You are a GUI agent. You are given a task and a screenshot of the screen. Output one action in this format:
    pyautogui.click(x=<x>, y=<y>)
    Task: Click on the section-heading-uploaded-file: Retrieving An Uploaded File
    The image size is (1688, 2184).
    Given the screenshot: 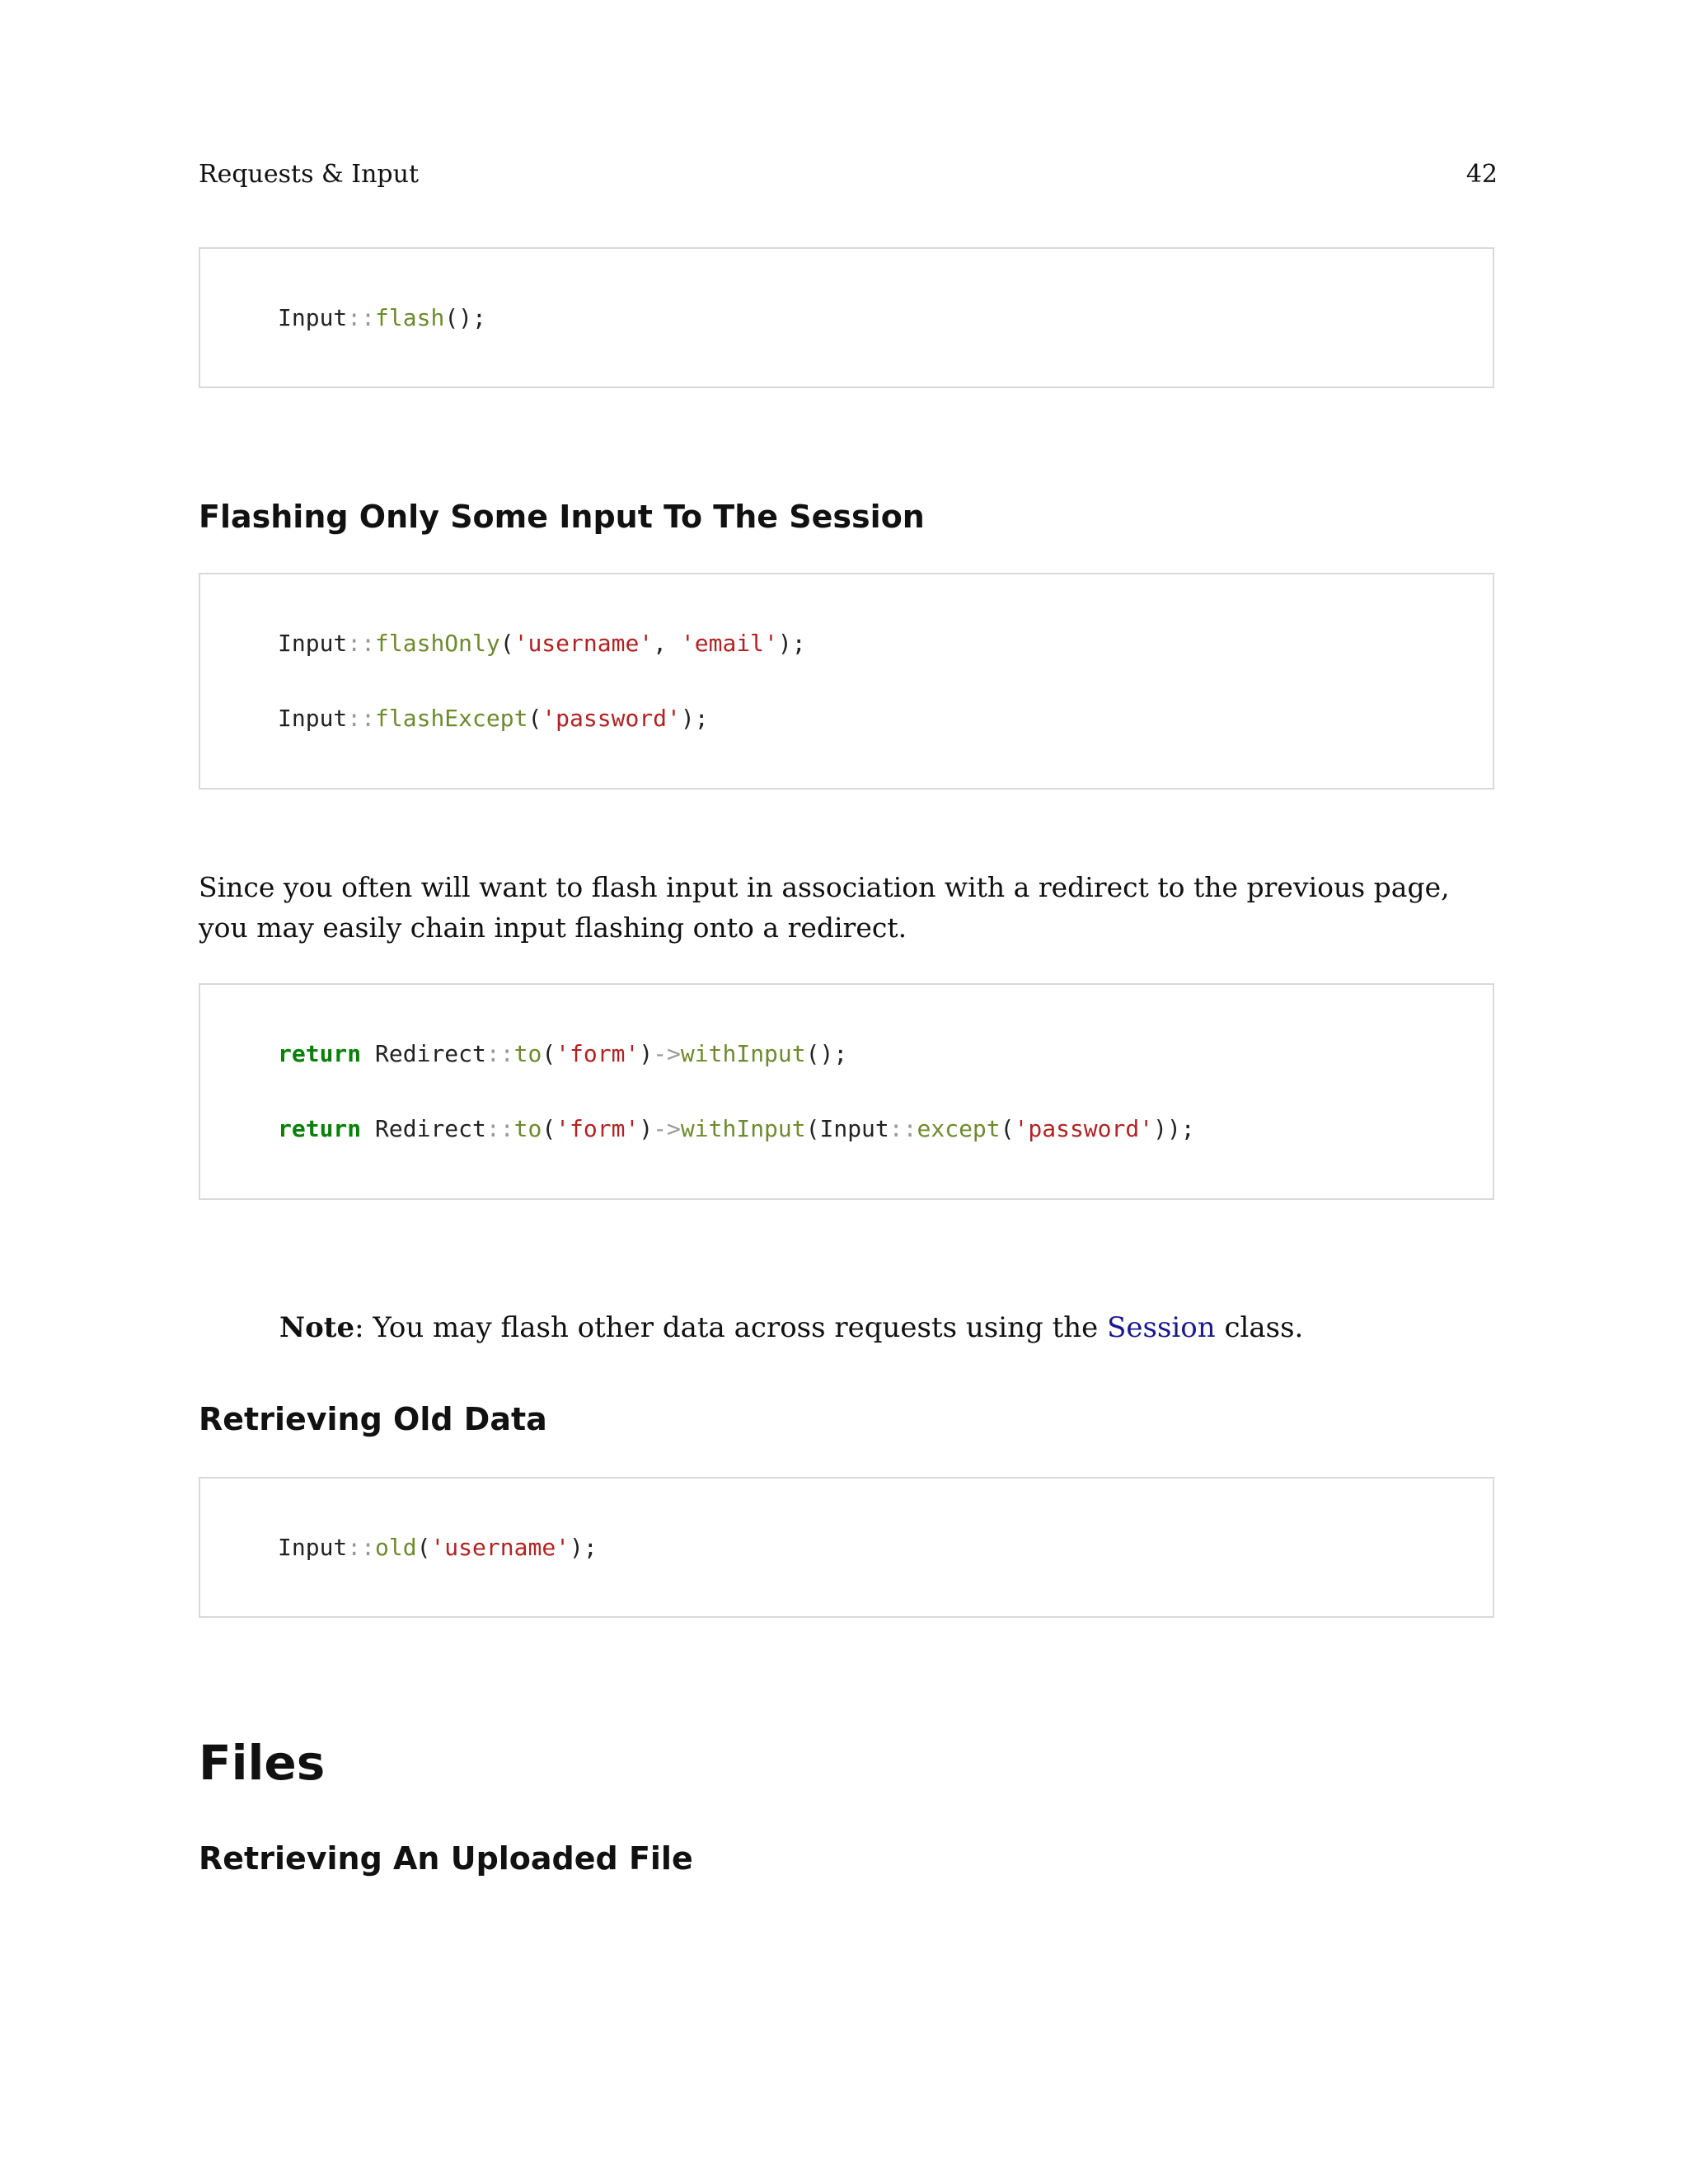 What is the action you would take?
    pyautogui.click(x=446, y=1858)
    